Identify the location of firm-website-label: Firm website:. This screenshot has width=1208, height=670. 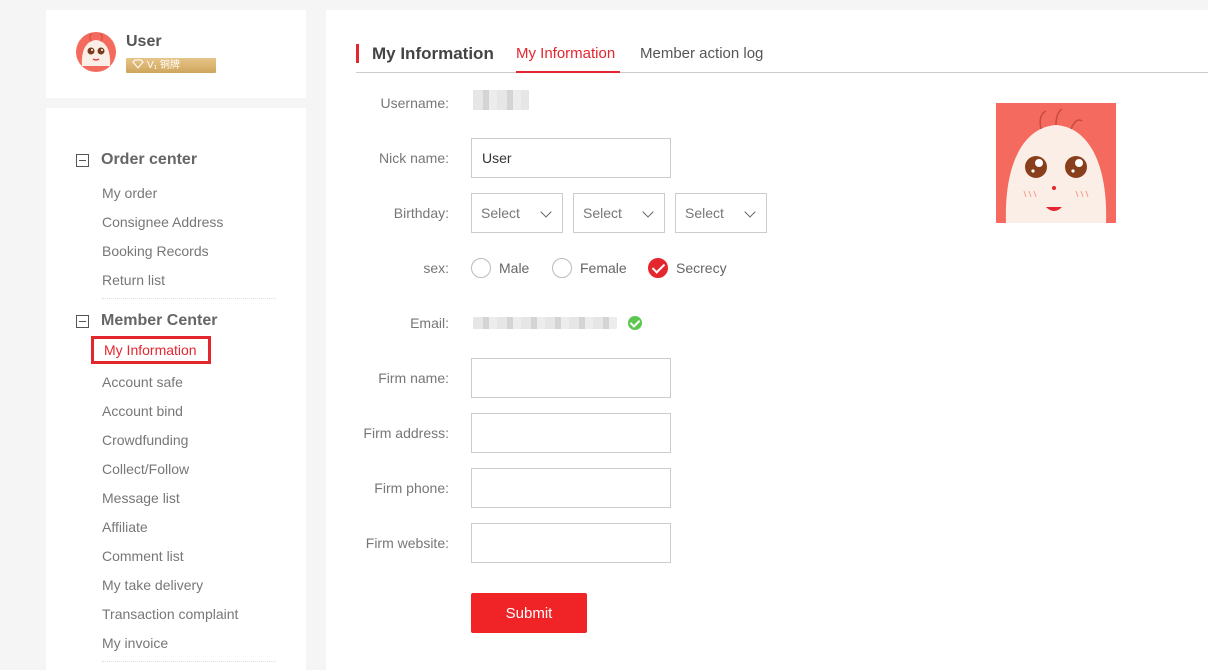
(407, 543).